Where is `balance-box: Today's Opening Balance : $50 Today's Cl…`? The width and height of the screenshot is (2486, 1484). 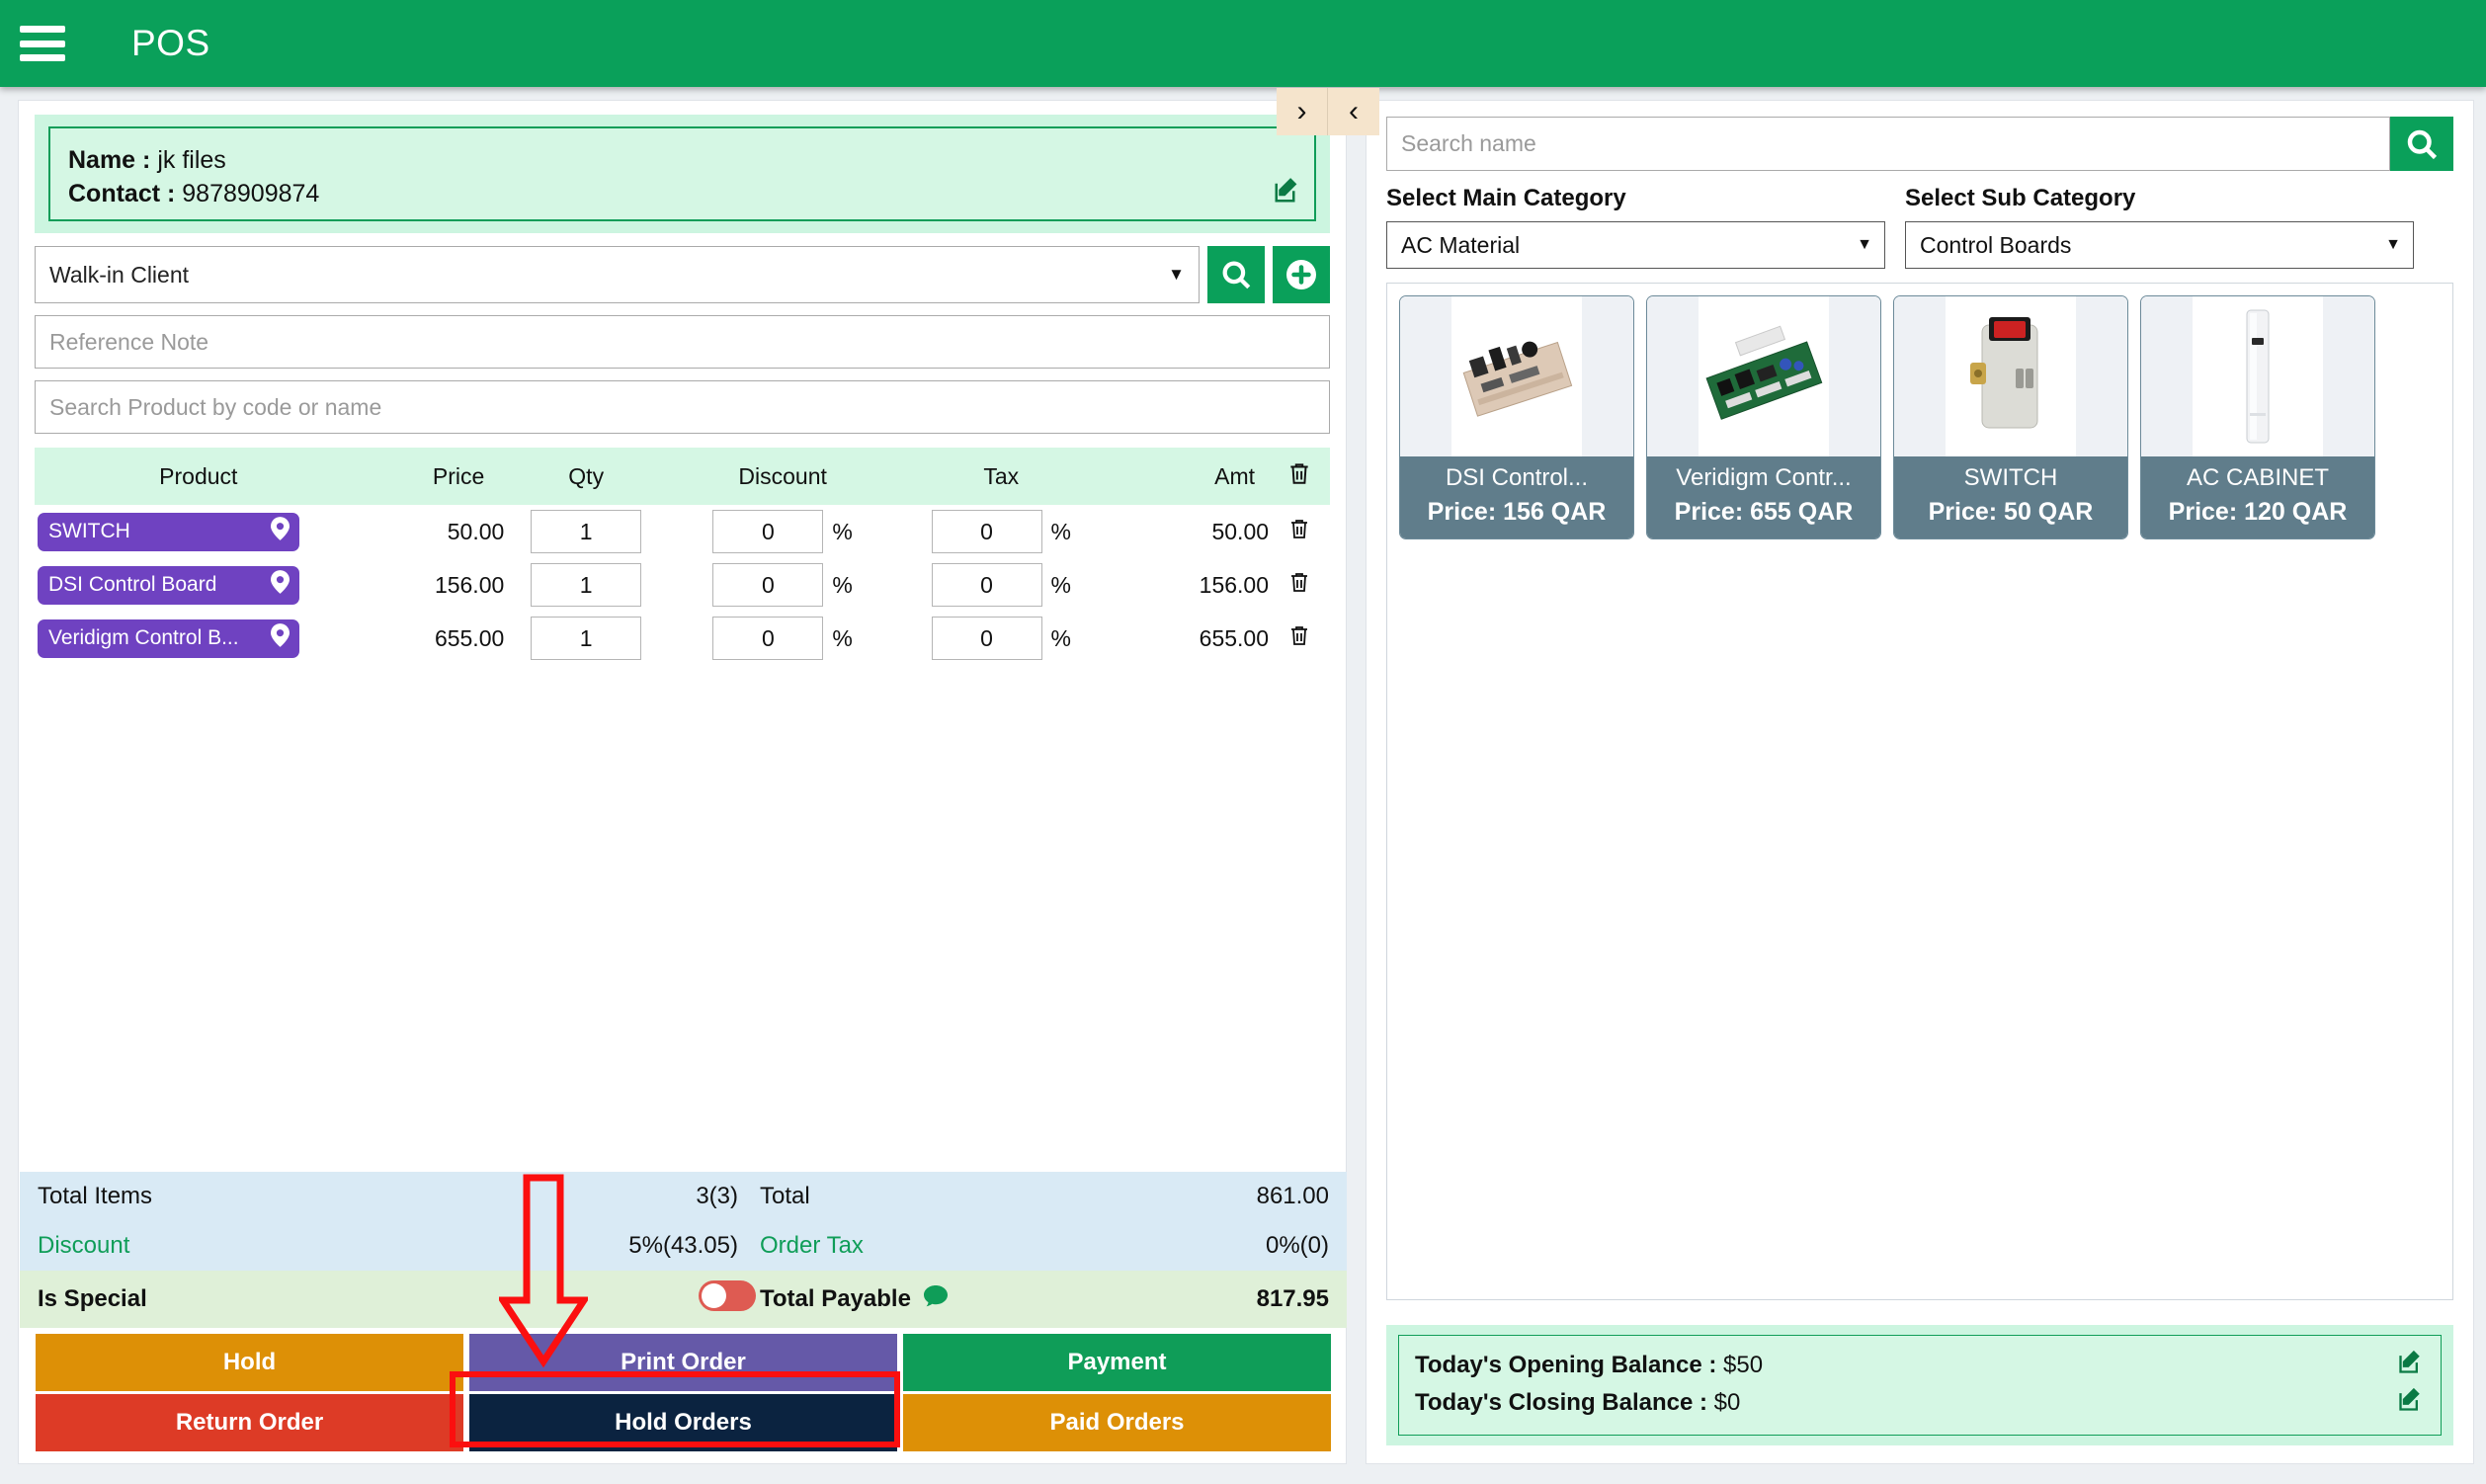 balance-box: Today's Opening Balance : $50 Today's Cl… is located at coordinates (1920, 1385).